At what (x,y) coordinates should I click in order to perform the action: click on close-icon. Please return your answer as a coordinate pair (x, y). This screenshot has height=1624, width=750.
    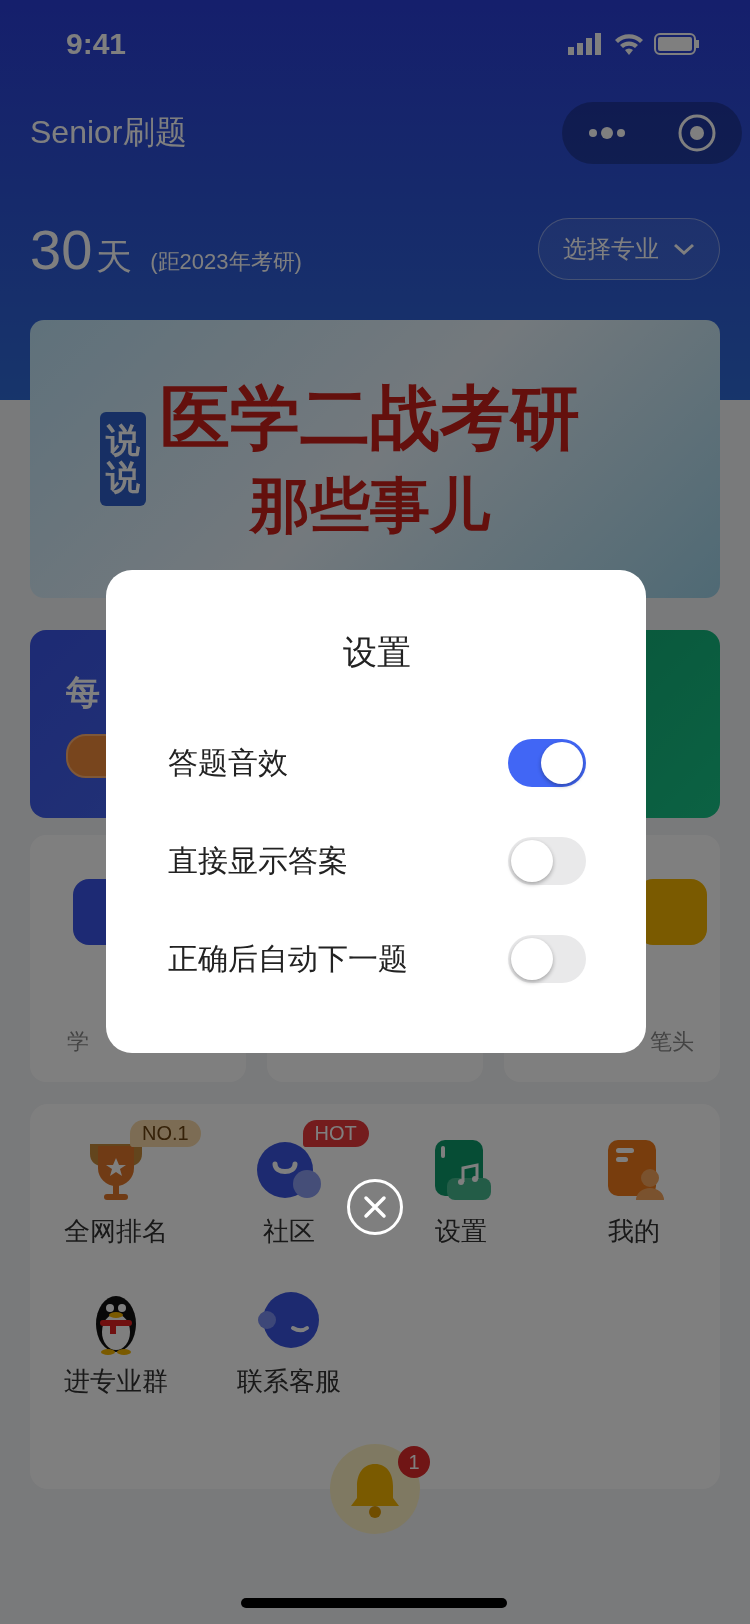
    Looking at the image, I should click on (375, 1207).